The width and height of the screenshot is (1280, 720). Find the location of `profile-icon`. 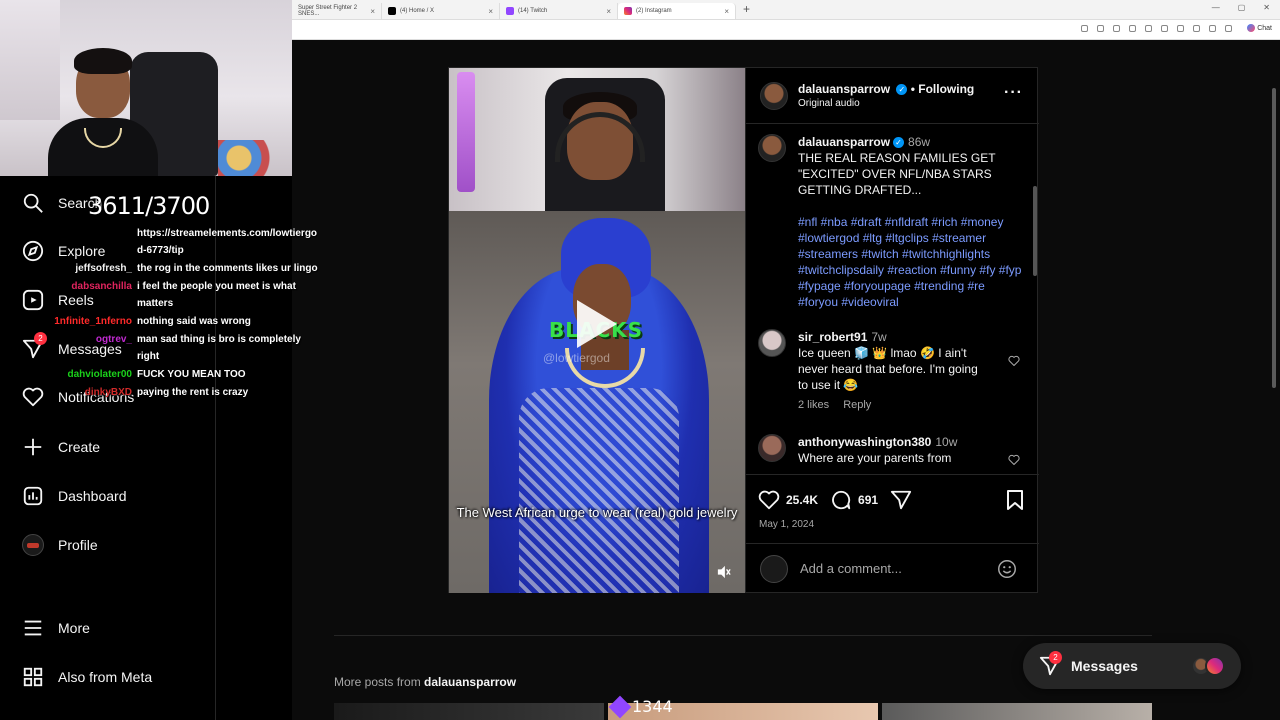

profile-icon is located at coordinates (1212, 28).